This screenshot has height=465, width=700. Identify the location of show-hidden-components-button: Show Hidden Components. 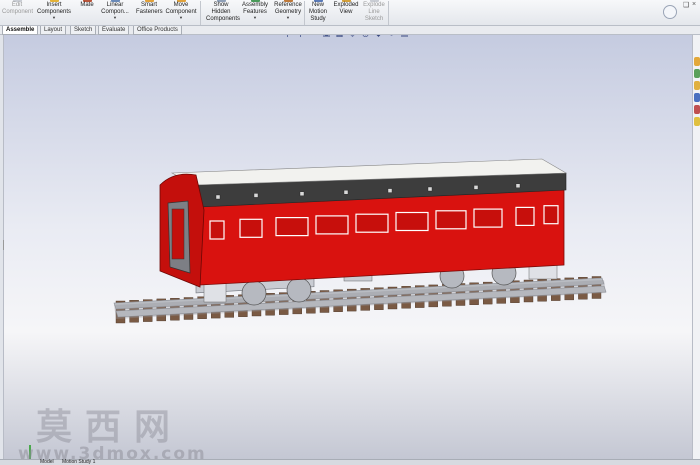
(223, 13).